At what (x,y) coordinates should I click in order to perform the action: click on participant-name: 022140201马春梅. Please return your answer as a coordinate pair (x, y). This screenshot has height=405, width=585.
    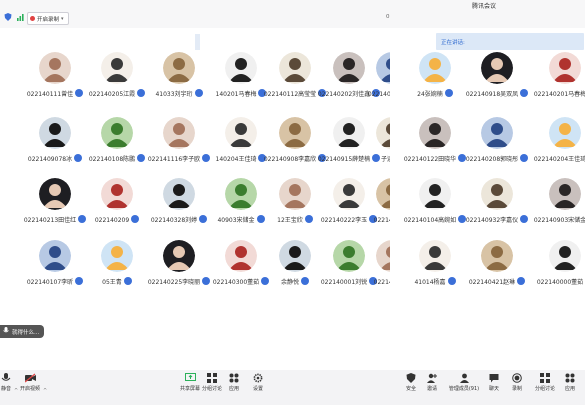
    Looking at the image, I should click on (557, 93).